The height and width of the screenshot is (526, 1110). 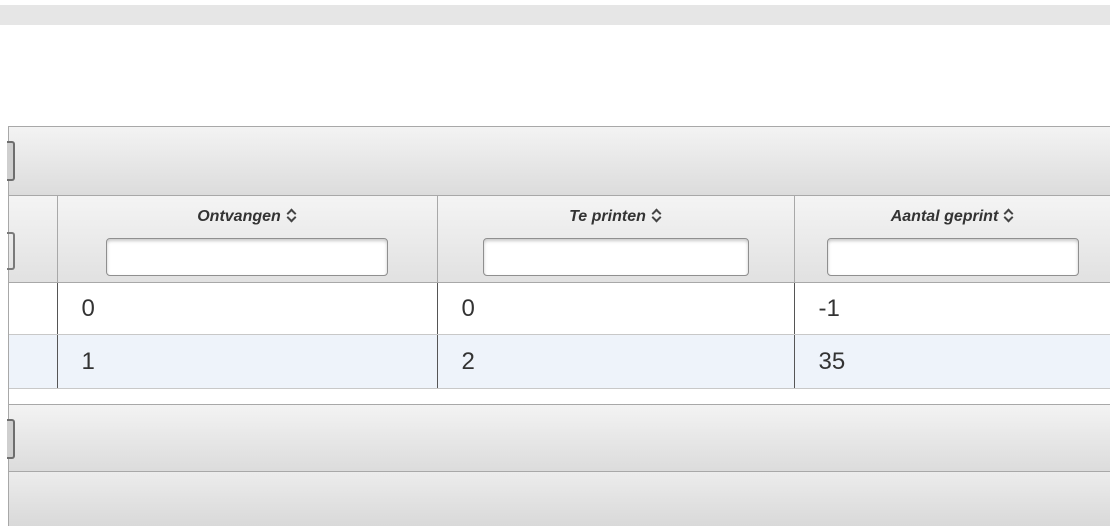 I want to click on column-title: Ontvangen, so click(x=247, y=217).